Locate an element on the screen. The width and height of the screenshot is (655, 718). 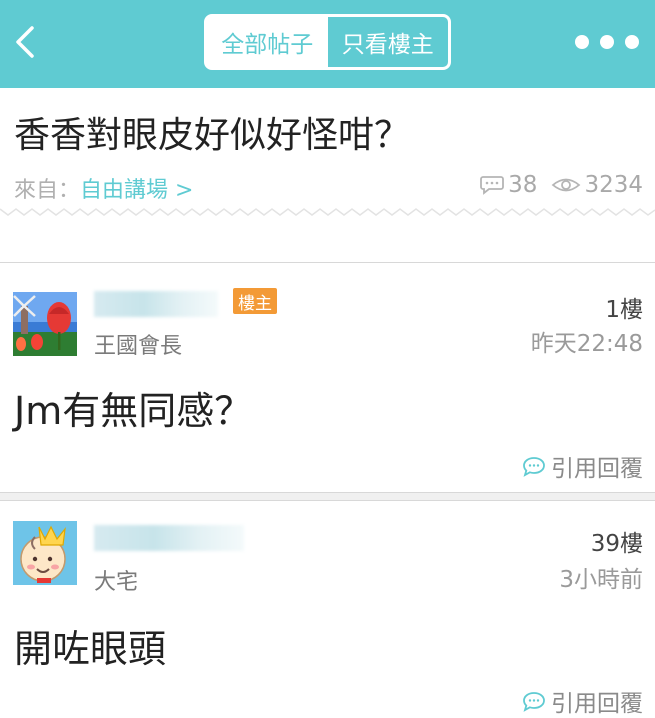
tab-all-posts: 全部帖子 is located at coordinates (267, 42).